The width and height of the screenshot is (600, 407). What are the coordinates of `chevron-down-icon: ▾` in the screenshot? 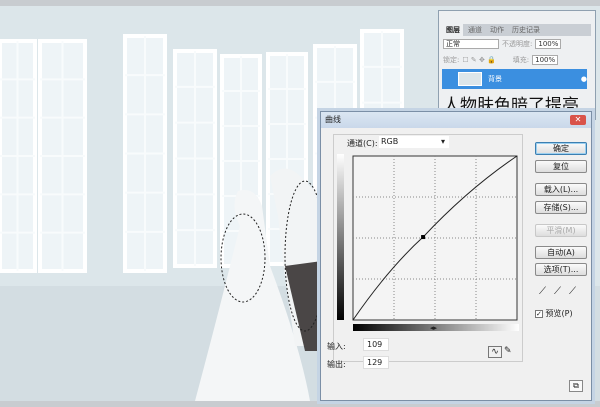 It's located at (442, 141).